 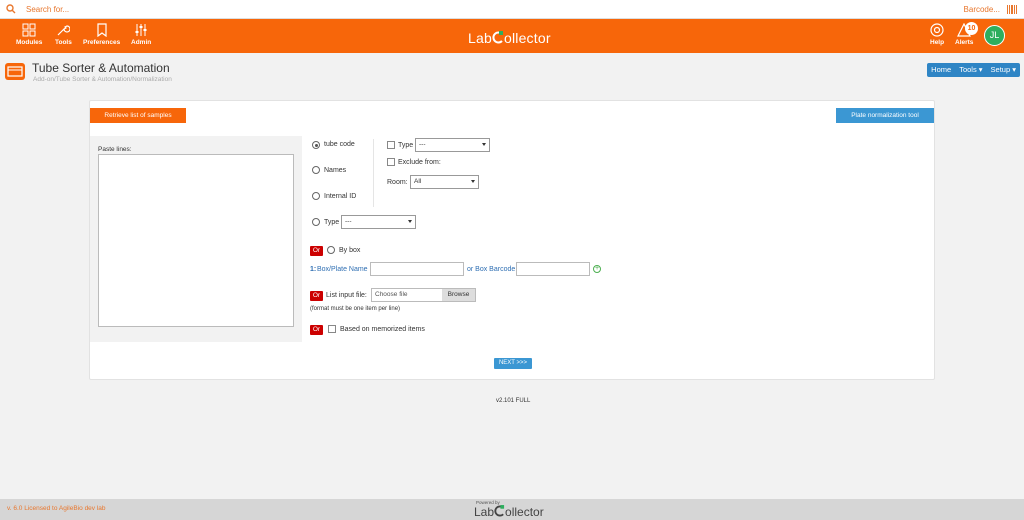 What do you see at coordinates (138, 115) in the screenshot?
I see `retrieve-list-button: Retrieve list of samples` at bounding box center [138, 115].